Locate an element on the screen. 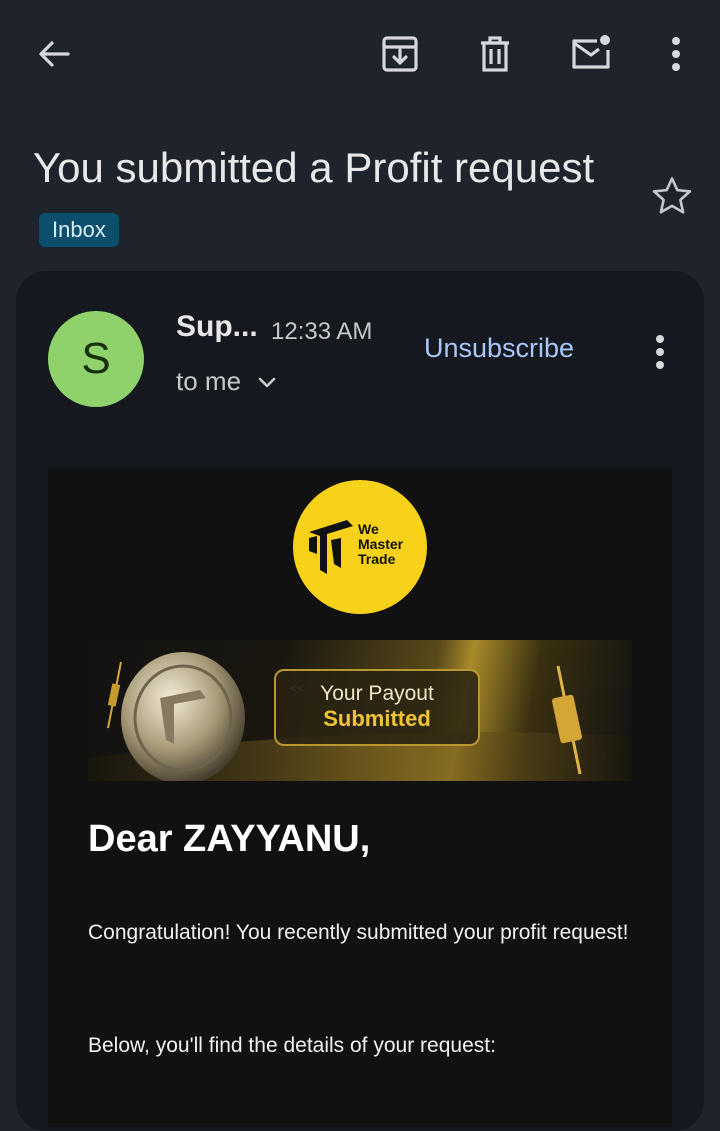 This screenshot has height=1131, width=720. banner-label-frame: Your Payout Submitted is located at coordinates (377, 707).